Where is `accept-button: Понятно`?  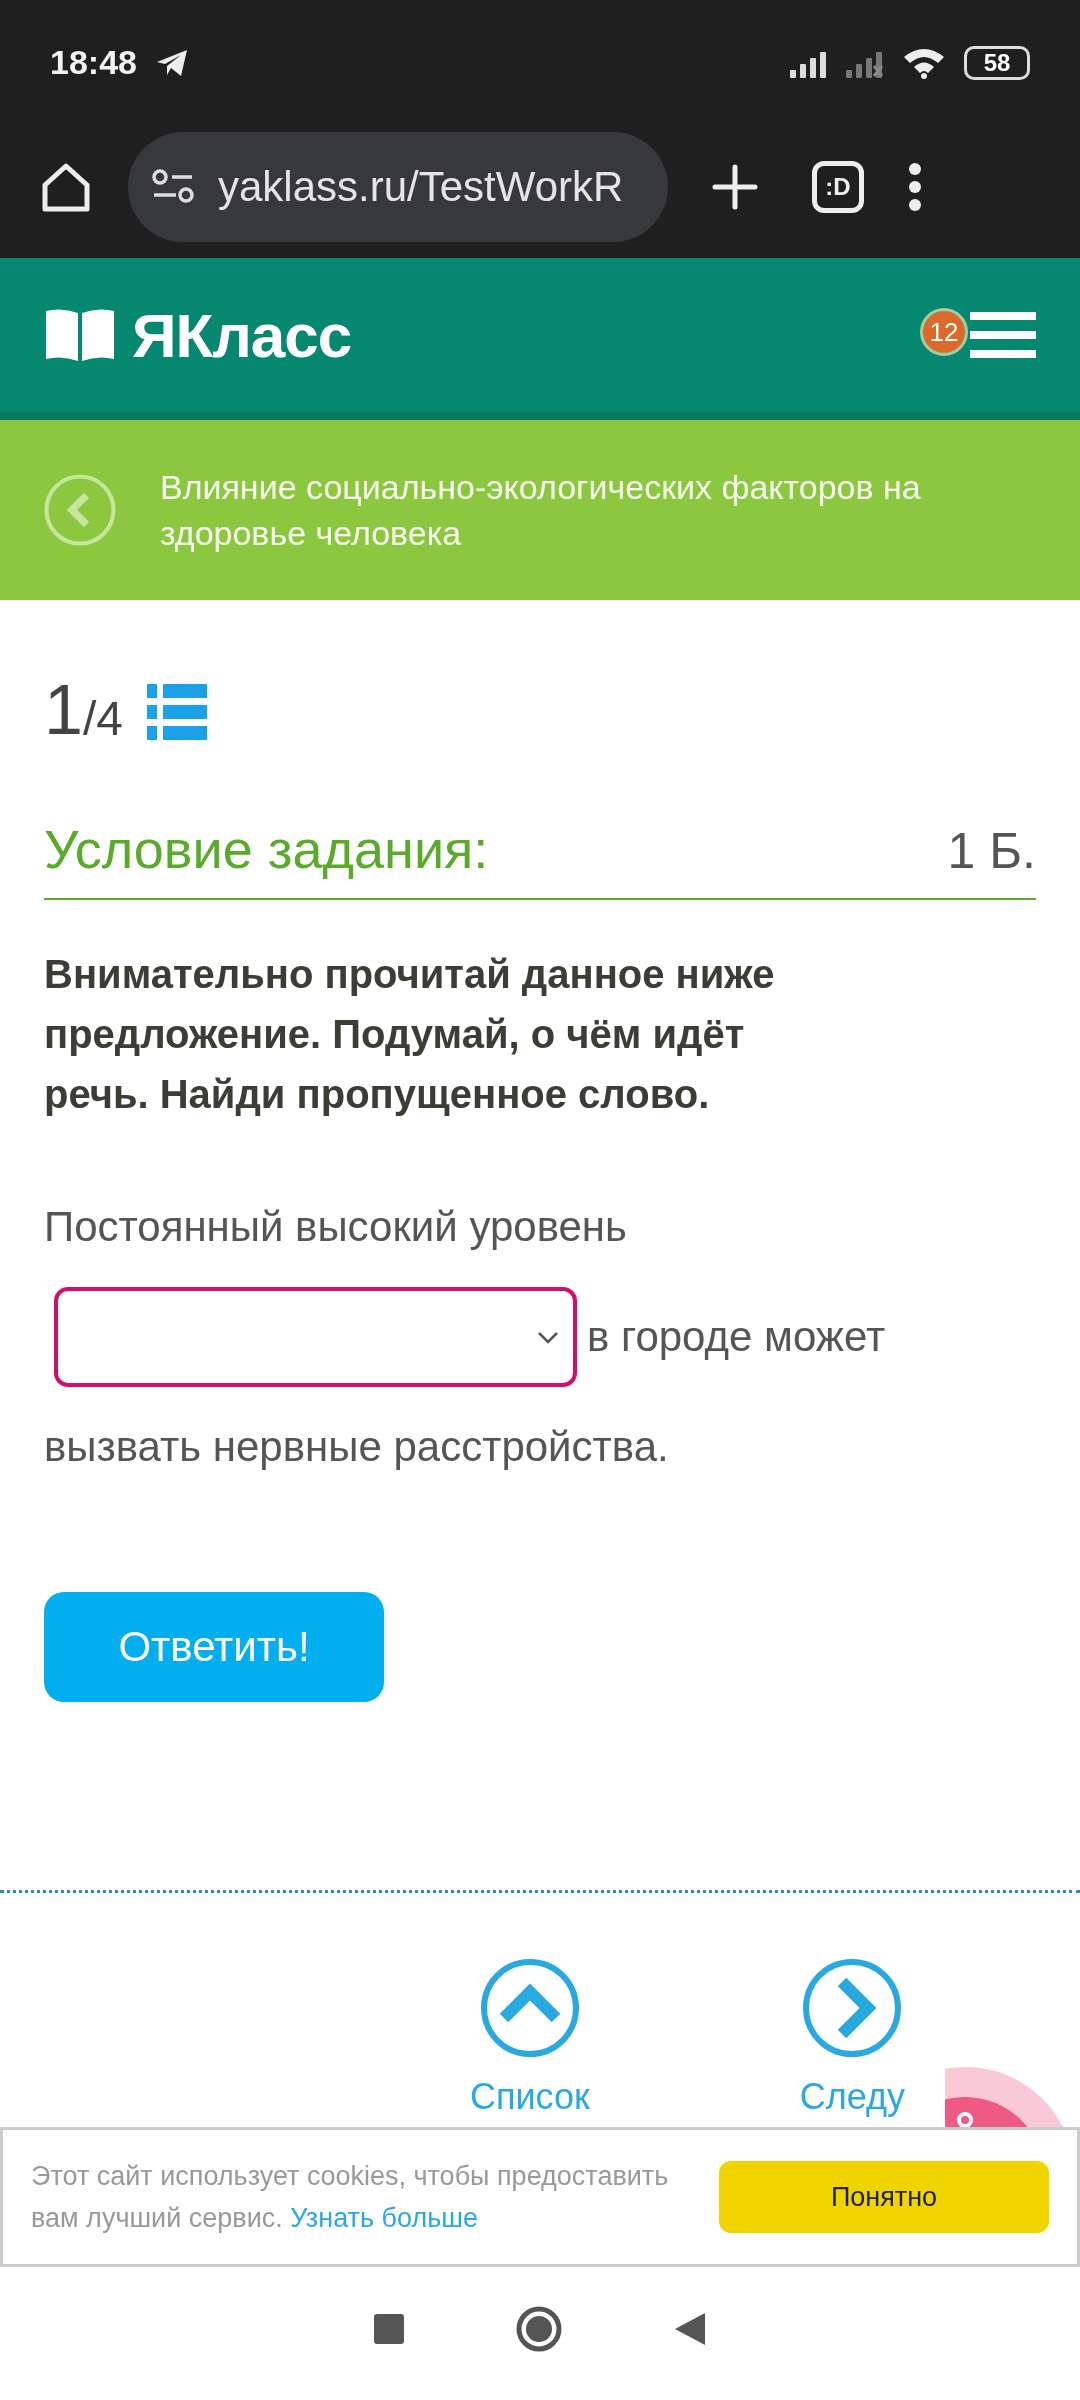
accept-button: Понятно is located at coordinates (884, 2197).